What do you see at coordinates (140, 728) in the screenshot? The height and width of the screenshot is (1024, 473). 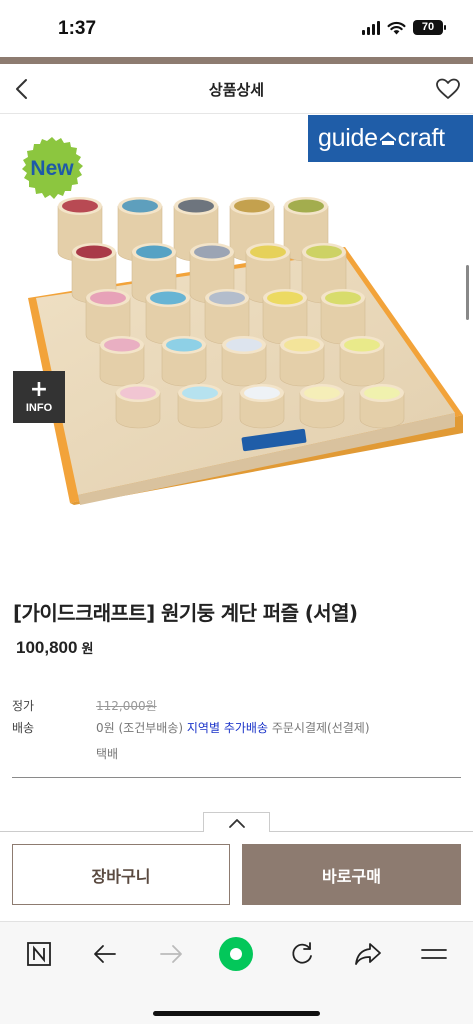 I see `shipping-fee: 0원 (조건부배송)` at bounding box center [140, 728].